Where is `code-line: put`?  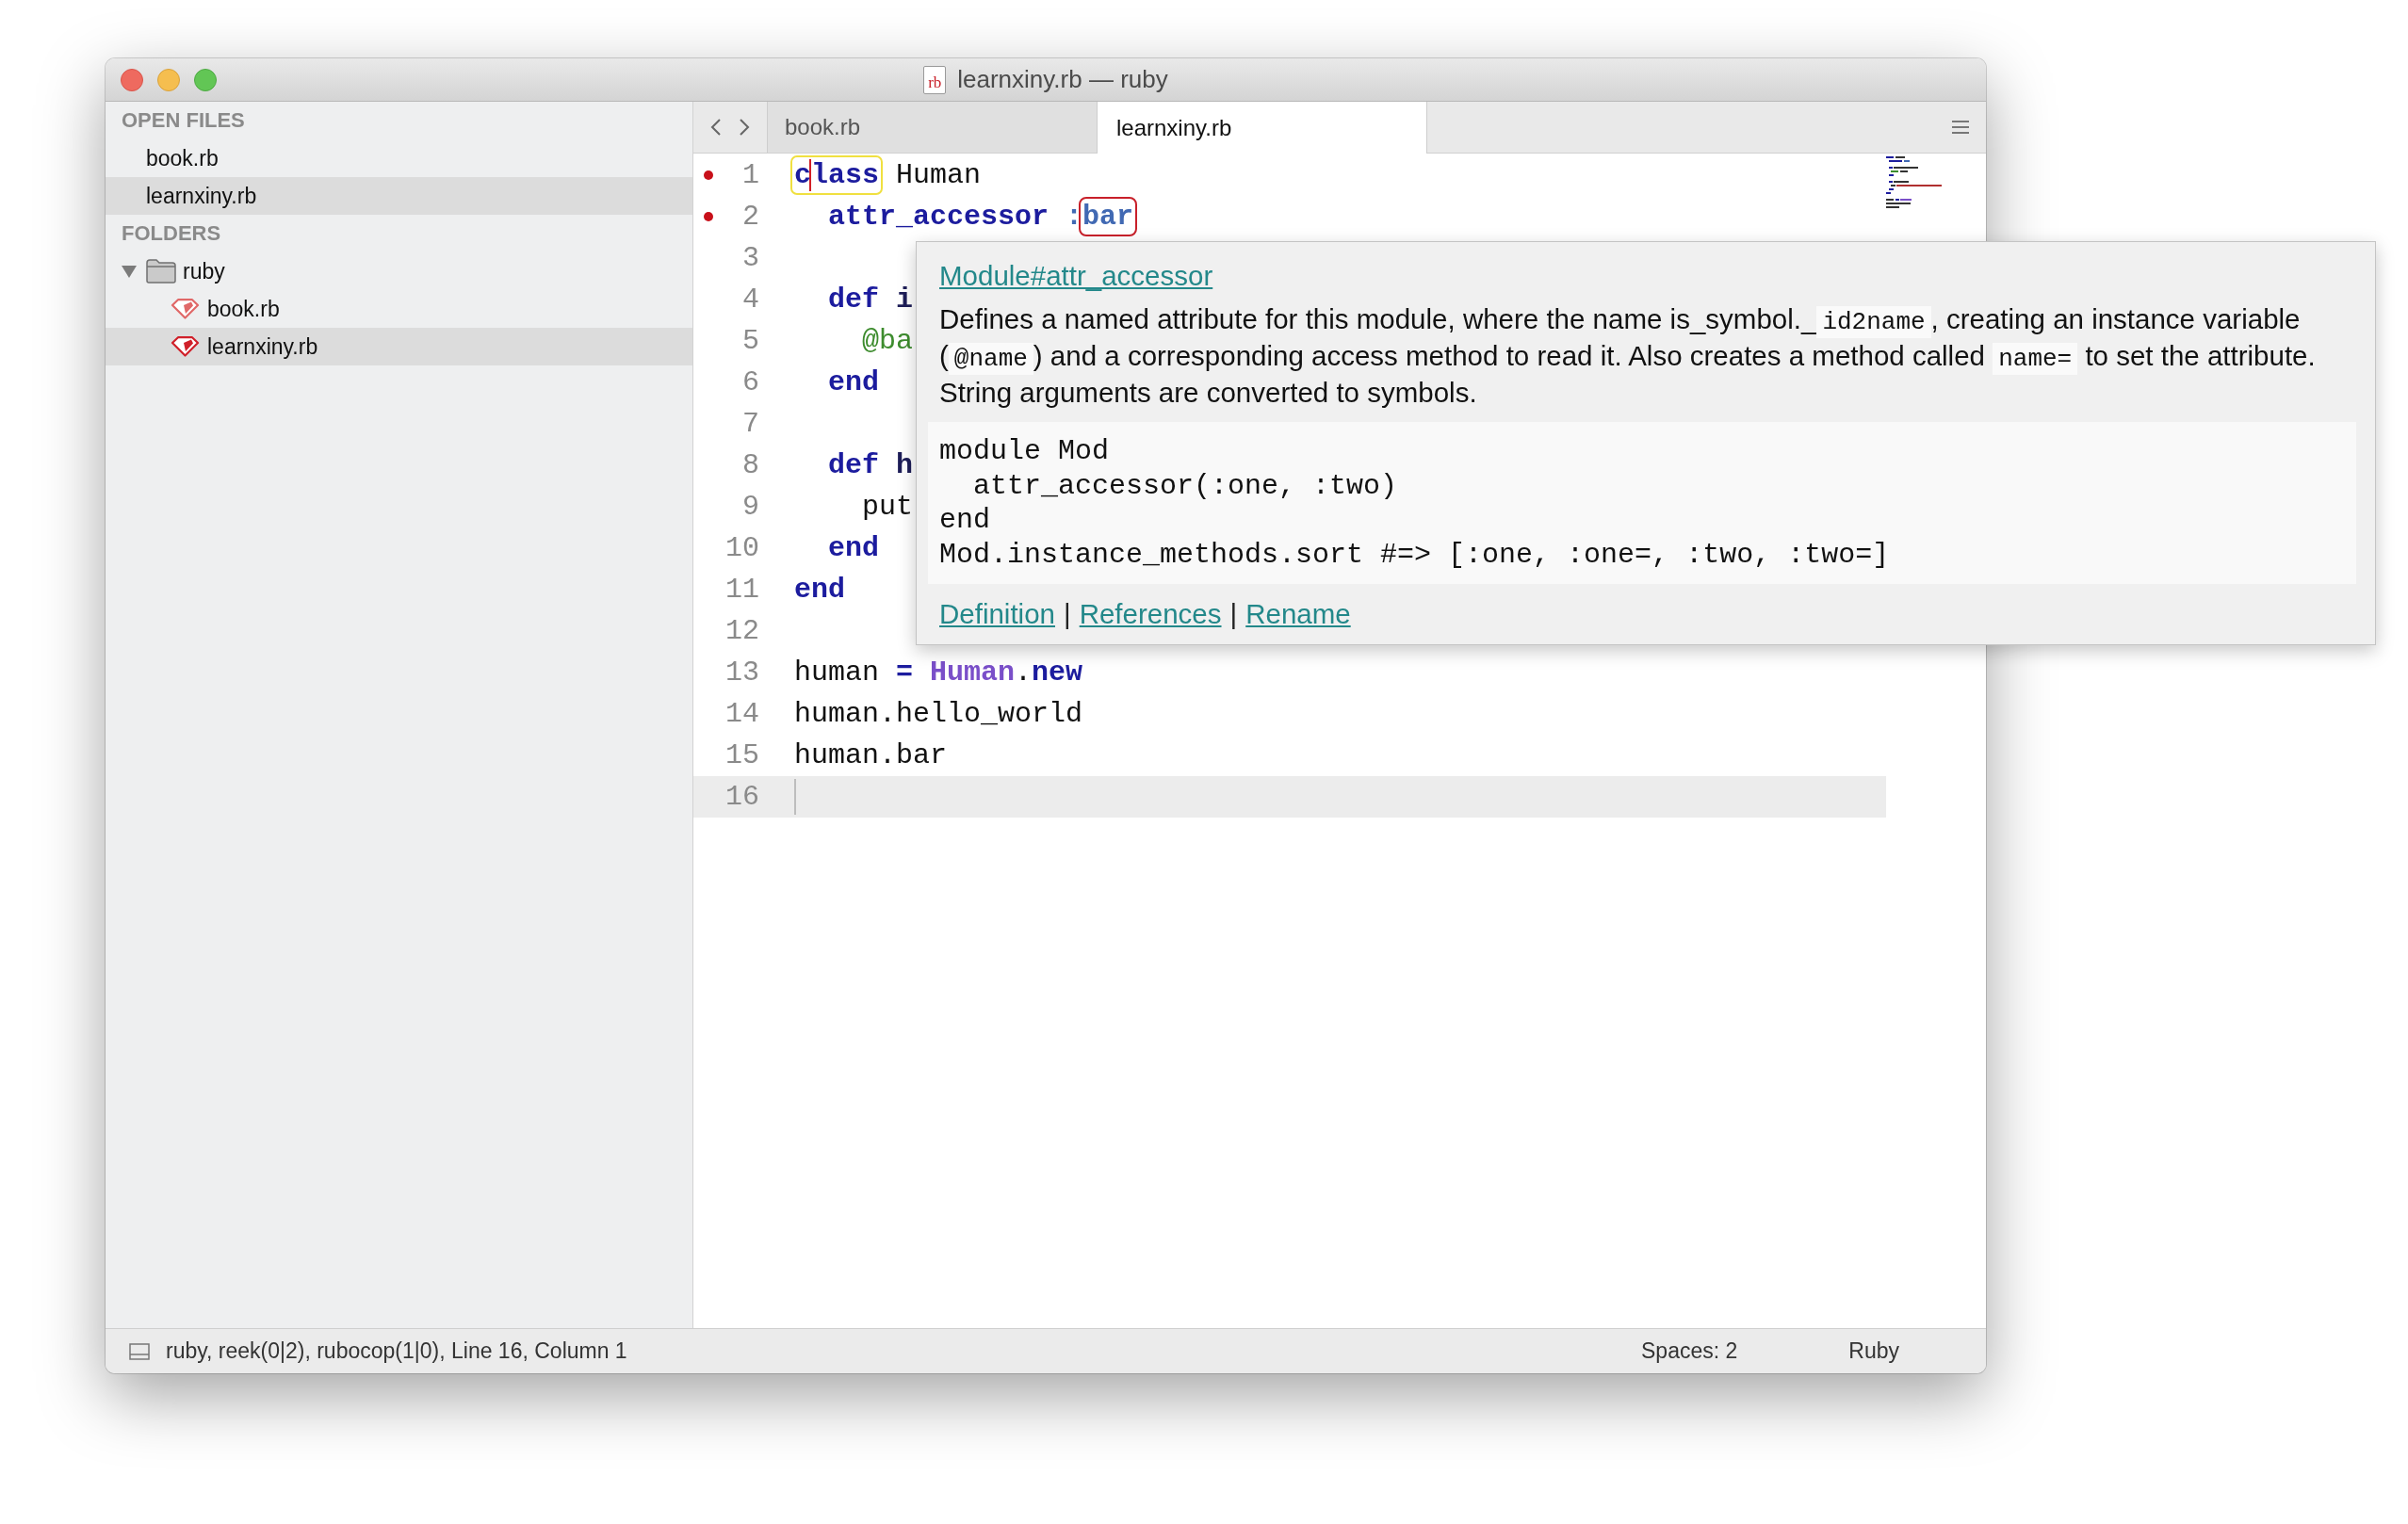
code-line: put is located at coordinates (888, 507).